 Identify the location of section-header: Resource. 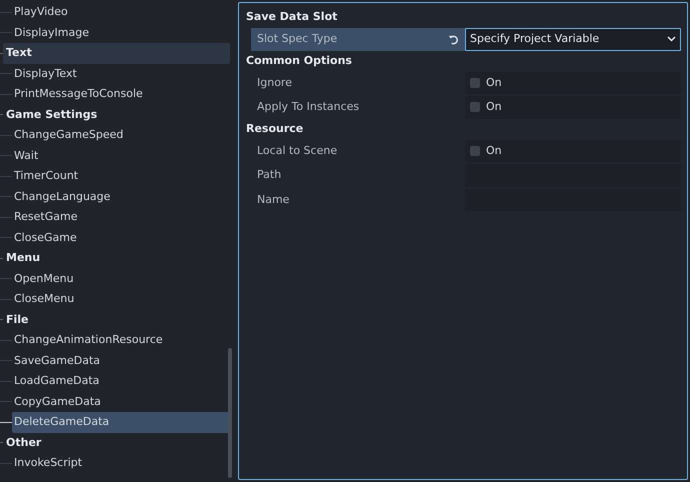
(463, 129).